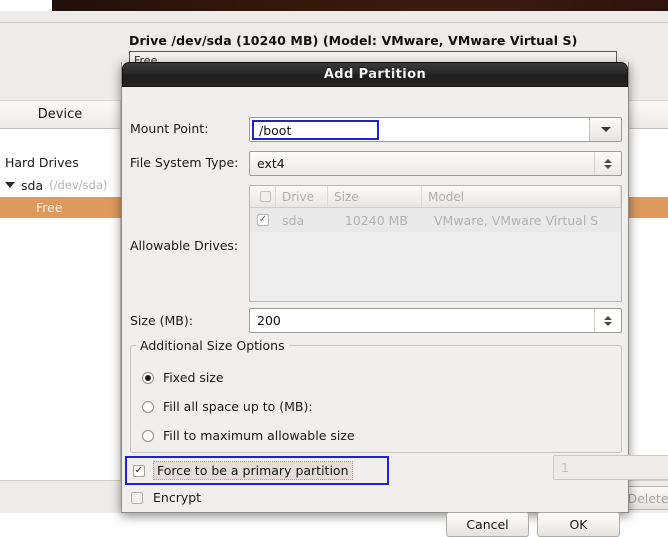 This screenshot has height=537, width=668. Describe the element at coordinates (184, 245) in the screenshot. I see `allowable-drives-label: Allowable Drives:` at that location.